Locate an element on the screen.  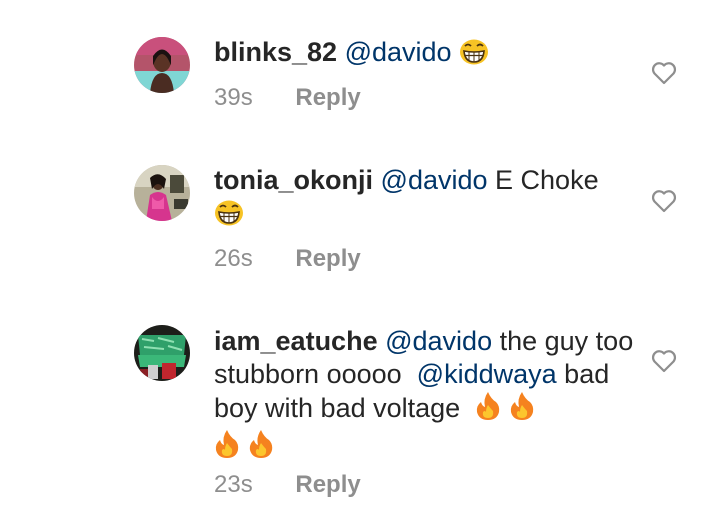
avatar is located at coordinates (162, 353).